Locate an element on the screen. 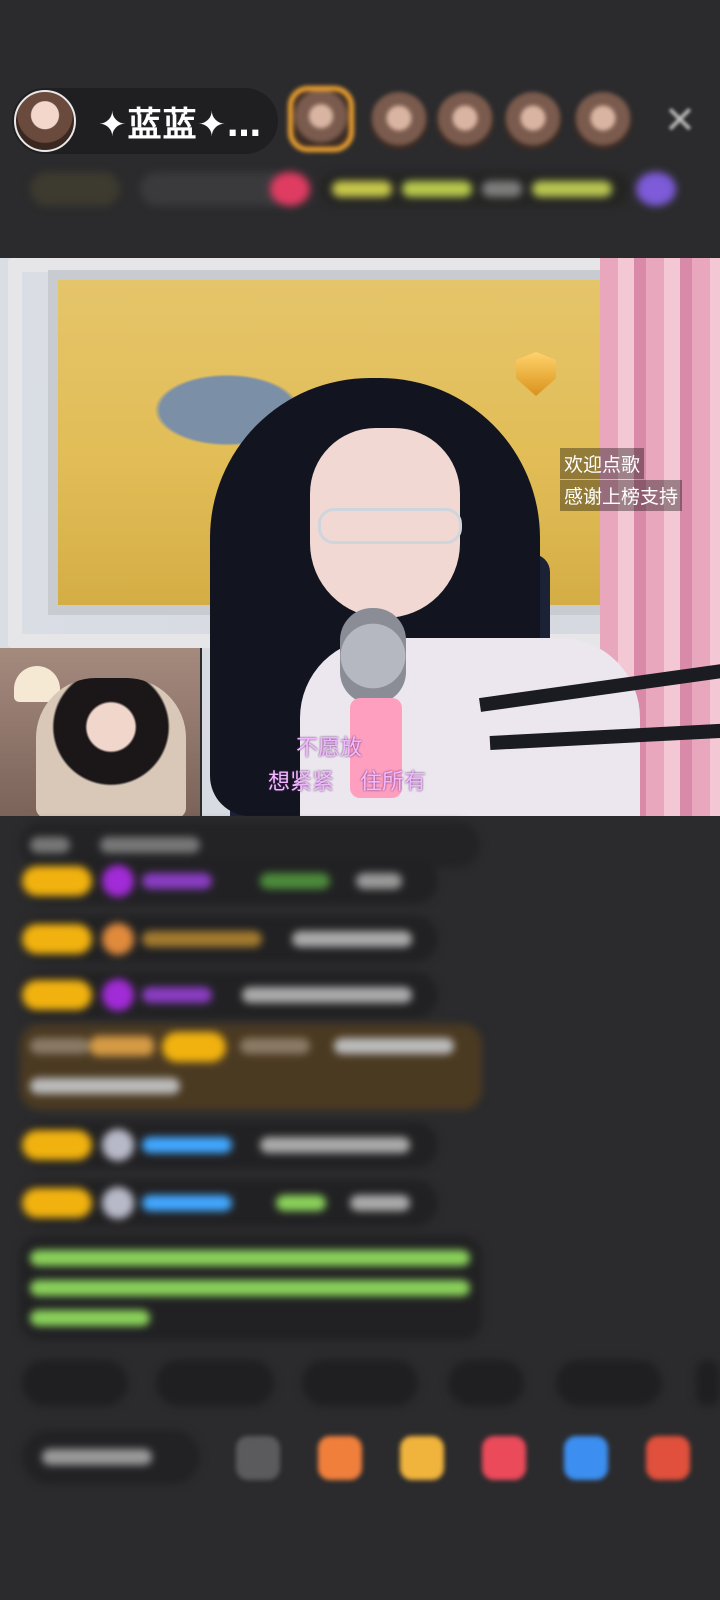 The height and width of the screenshot is (1600, 720). share-icon is located at coordinates (586, 1458).